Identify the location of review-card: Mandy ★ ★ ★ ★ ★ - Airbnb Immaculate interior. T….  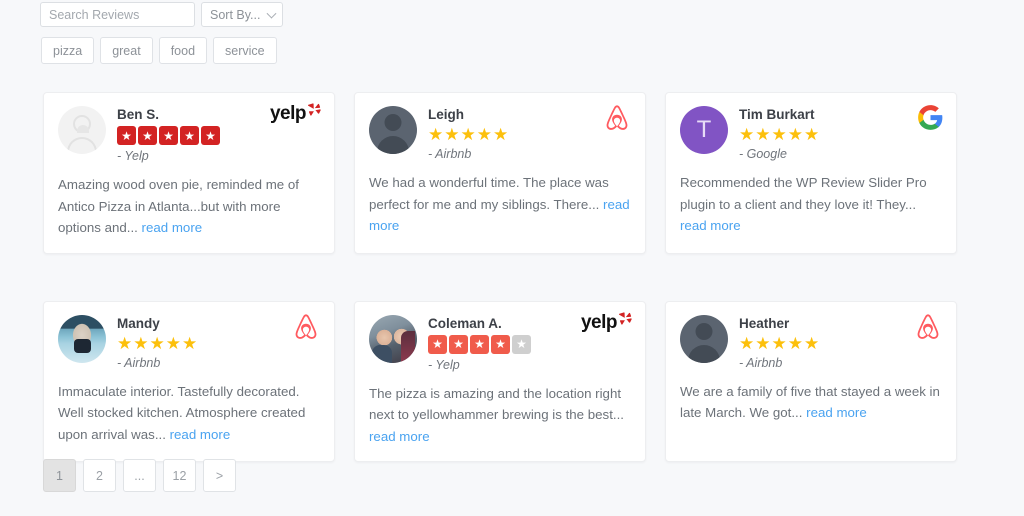
(189, 381).